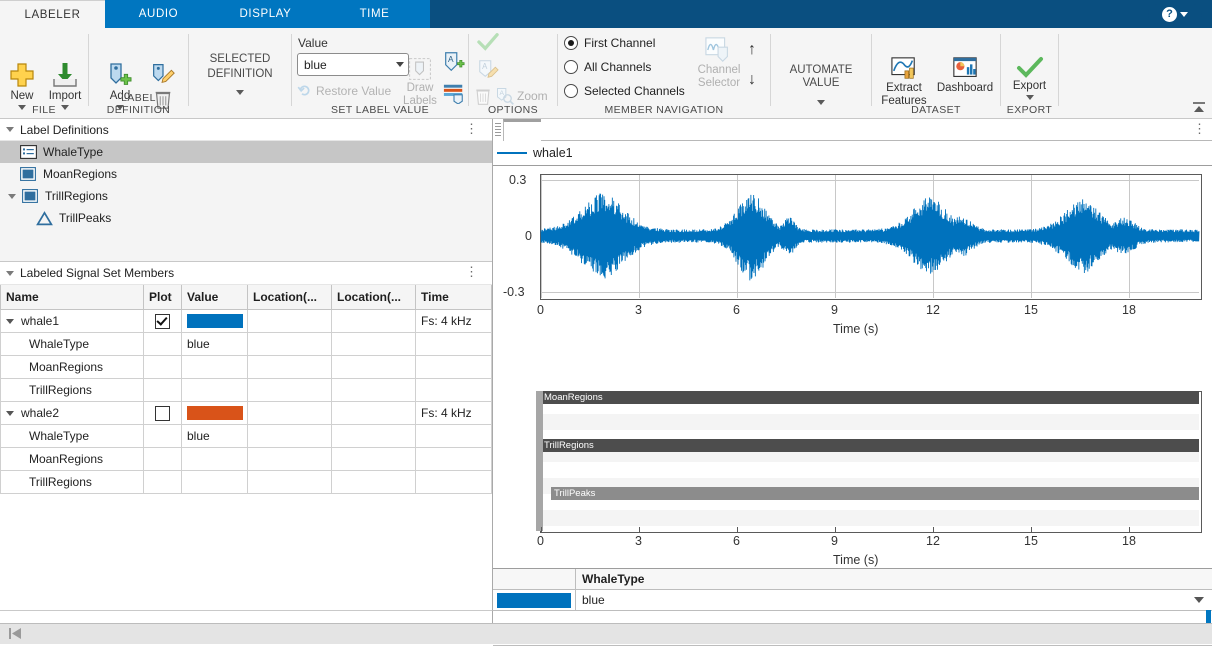 This screenshot has height=646, width=1212. Describe the element at coordinates (875, 493) in the screenshot. I see `track-band-trillpeaks: TrillPeaks` at that location.